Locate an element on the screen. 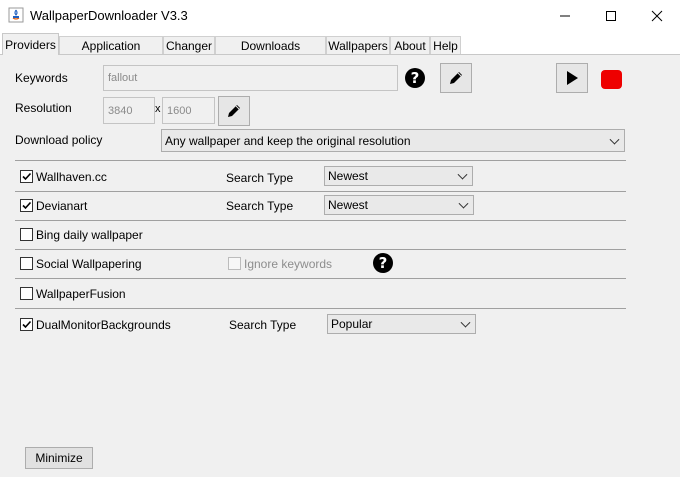 The width and height of the screenshot is (680, 477). close-icon is located at coordinates (657, 15).